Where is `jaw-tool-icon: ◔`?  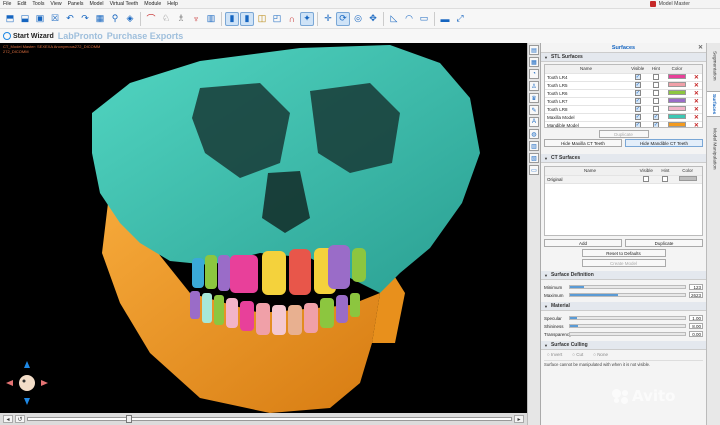
jaw-tool-icon: ◔ is located at coordinates (534, 74).